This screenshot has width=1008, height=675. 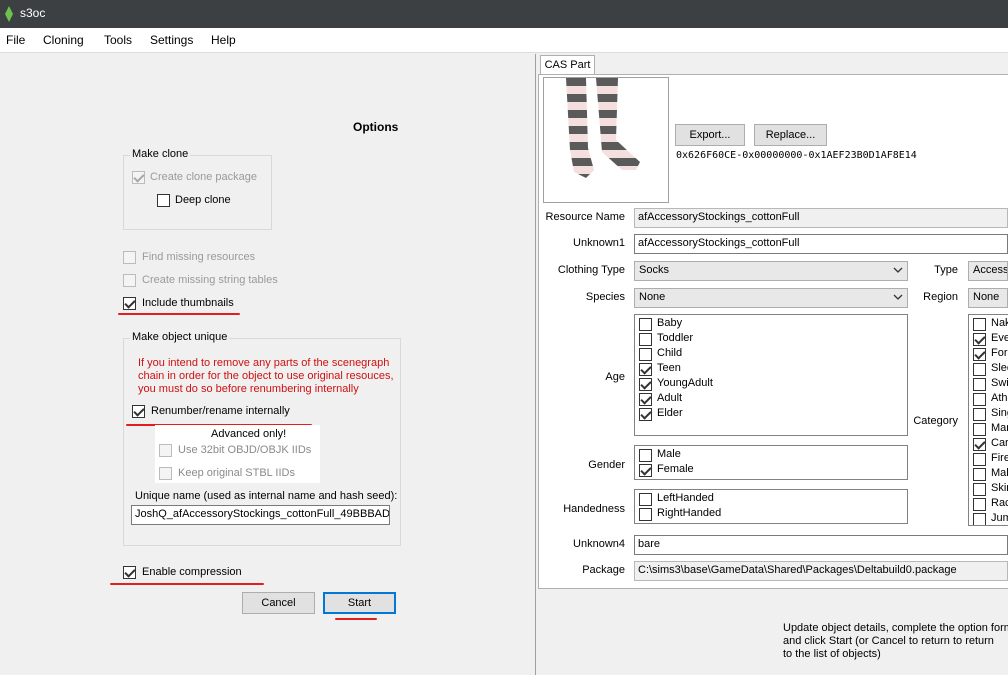 What do you see at coordinates (165, 450) in the screenshot?
I see `use-32bit-checkbox` at bounding box center [165, 450].